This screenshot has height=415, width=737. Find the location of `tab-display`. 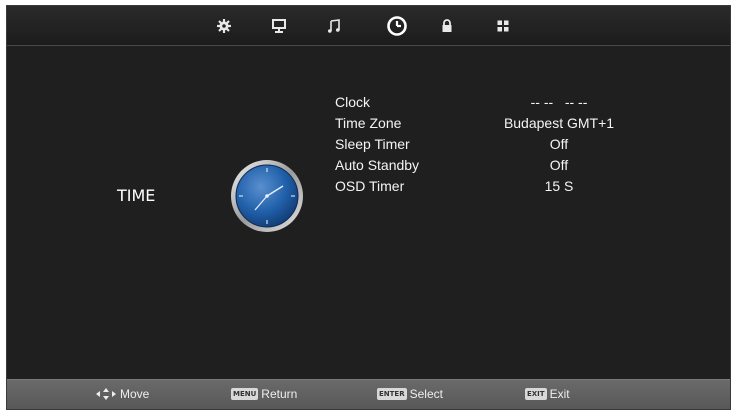

tab-display is located at coordinates (279, 26).